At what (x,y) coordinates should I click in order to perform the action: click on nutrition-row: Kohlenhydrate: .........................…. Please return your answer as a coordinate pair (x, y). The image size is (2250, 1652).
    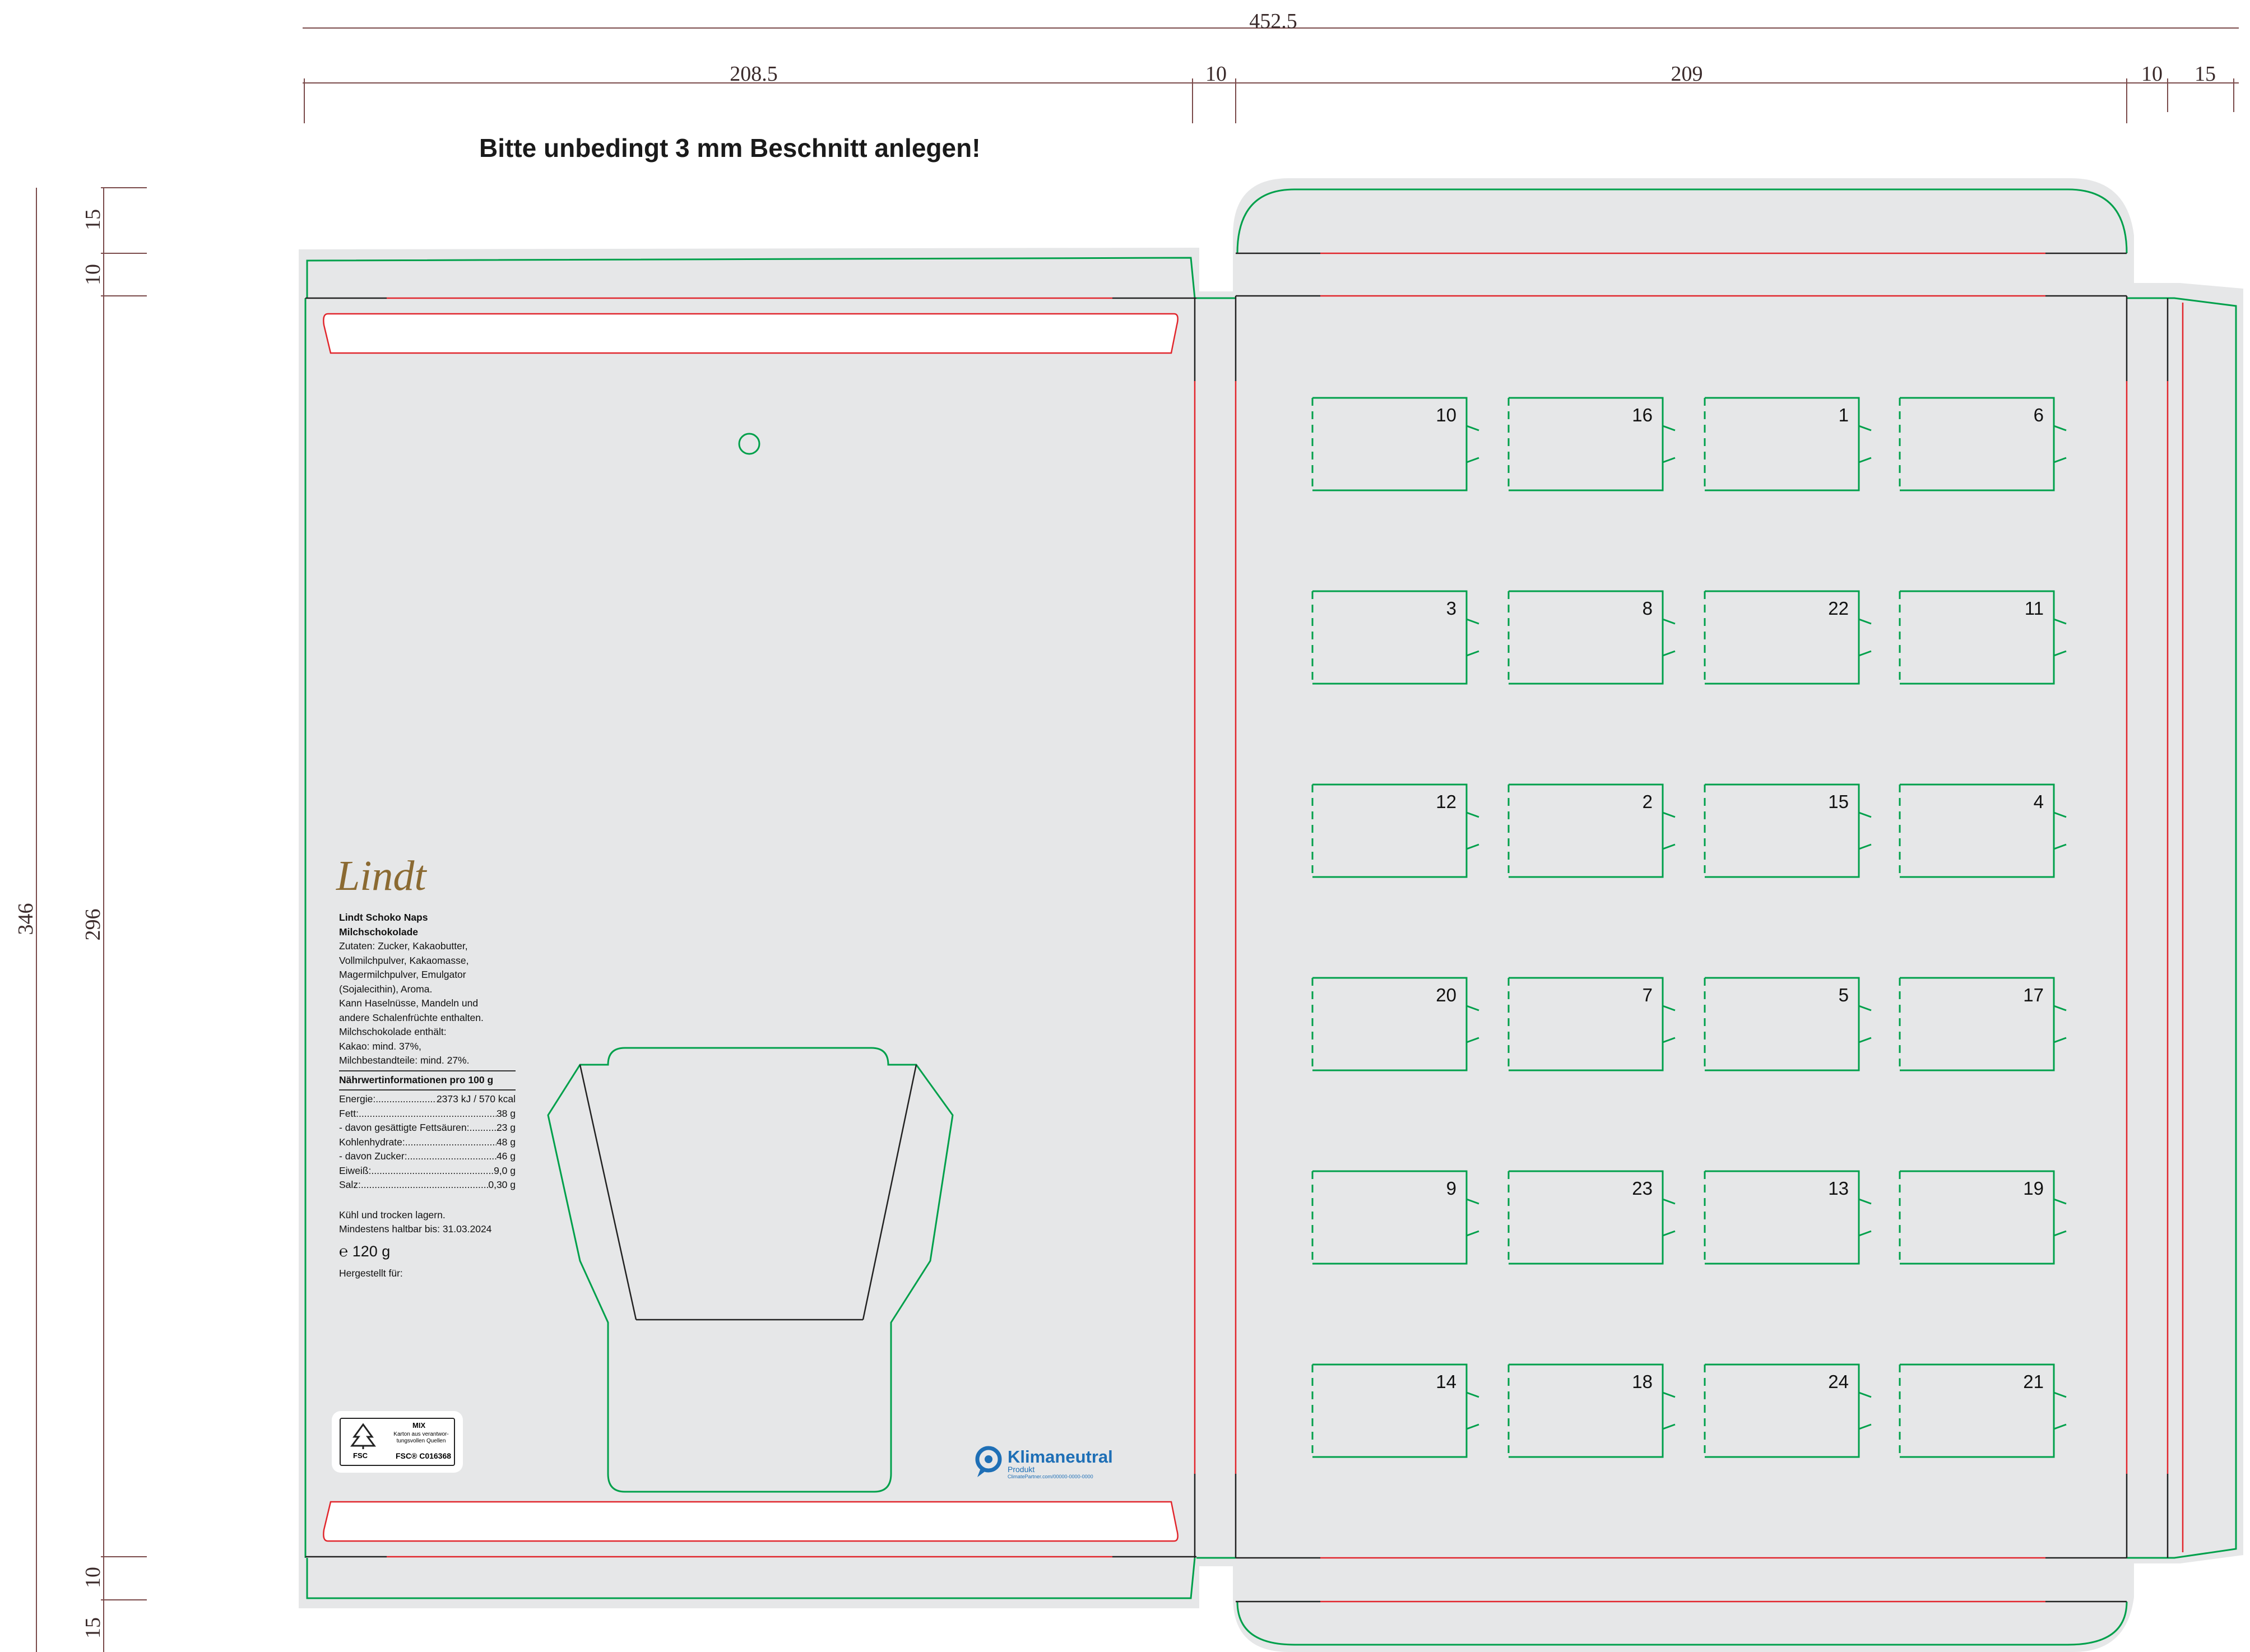
    Looking at the image, I should click on (427, 1142).